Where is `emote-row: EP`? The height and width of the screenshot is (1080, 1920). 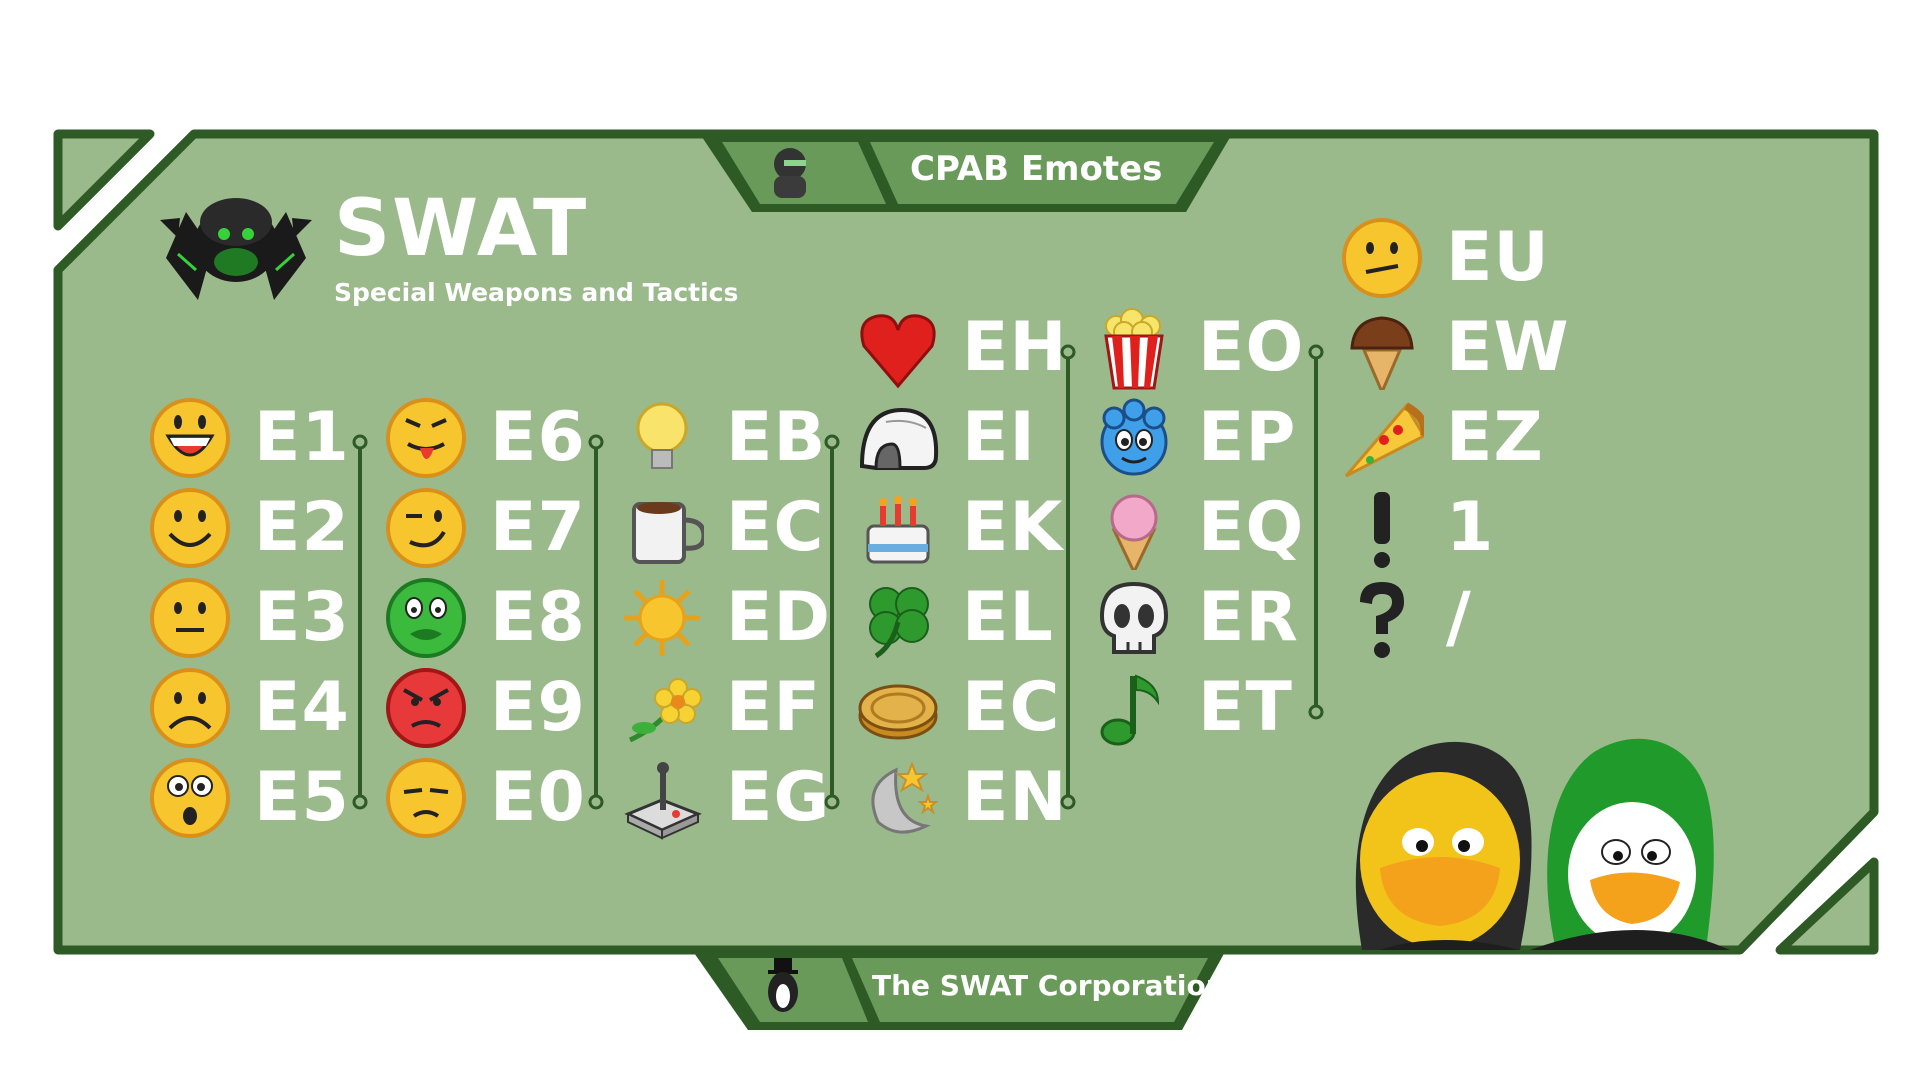
emote-row: EP is located at coordinates (1202, 439).